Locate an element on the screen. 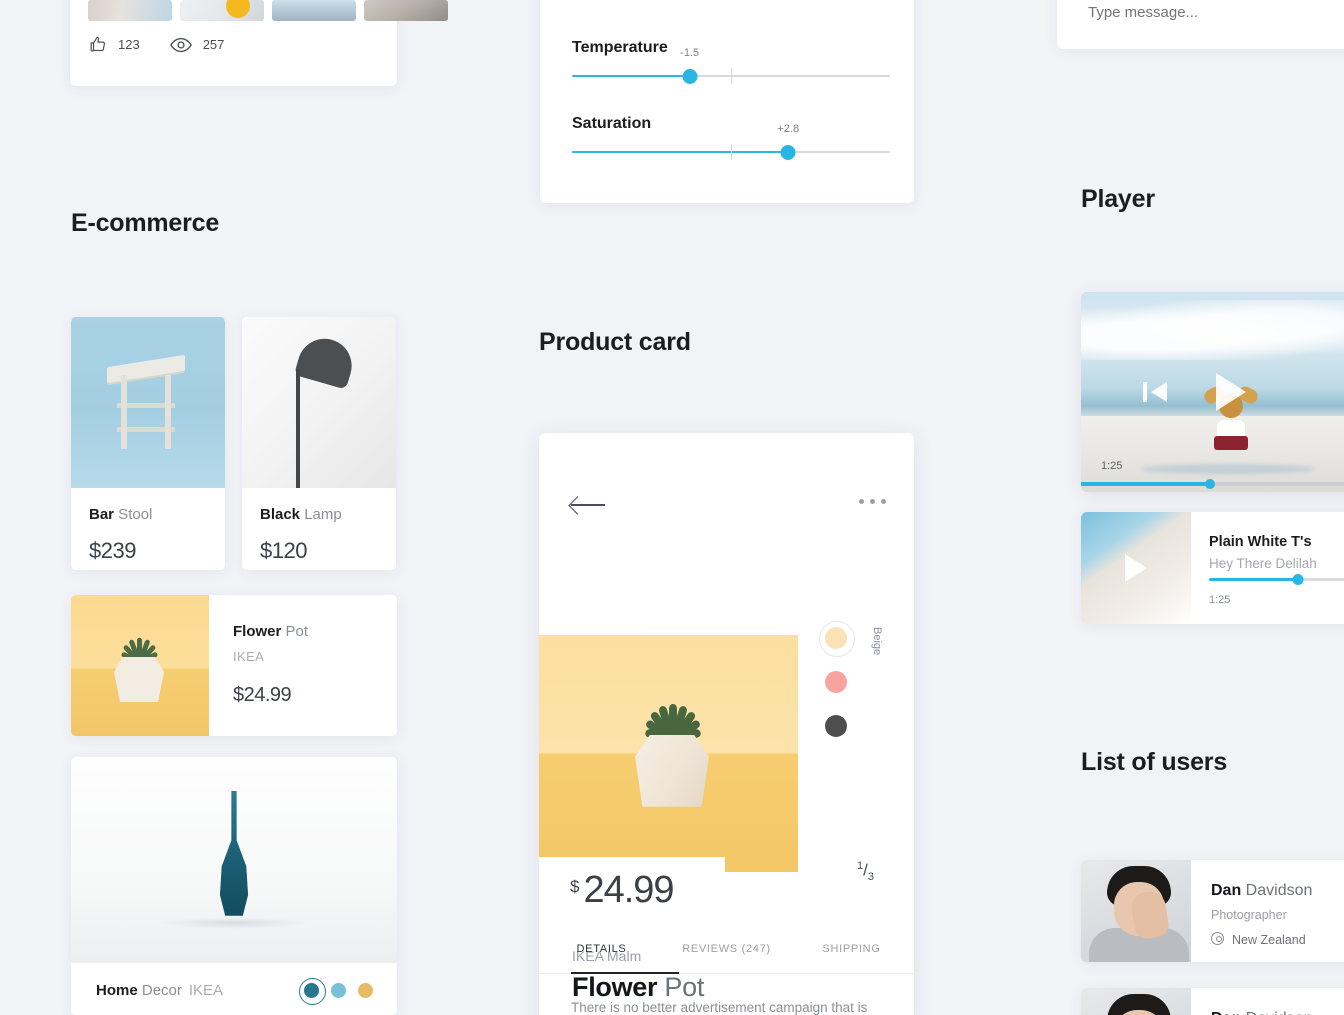  temperature-slider-midpoint is located at coordinates (731, 76).